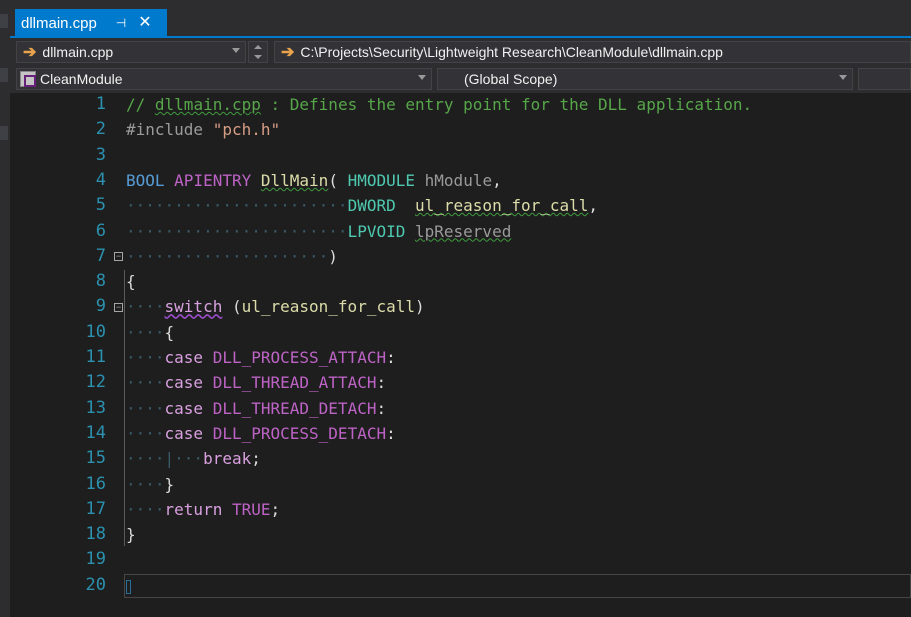 Image resolution: width=911 pixels, height=617 pixels. What do you see at coordinates (455, 332) in the screenshot?
I see `code-line: 10 ····{` at bounding box center [455, 332].